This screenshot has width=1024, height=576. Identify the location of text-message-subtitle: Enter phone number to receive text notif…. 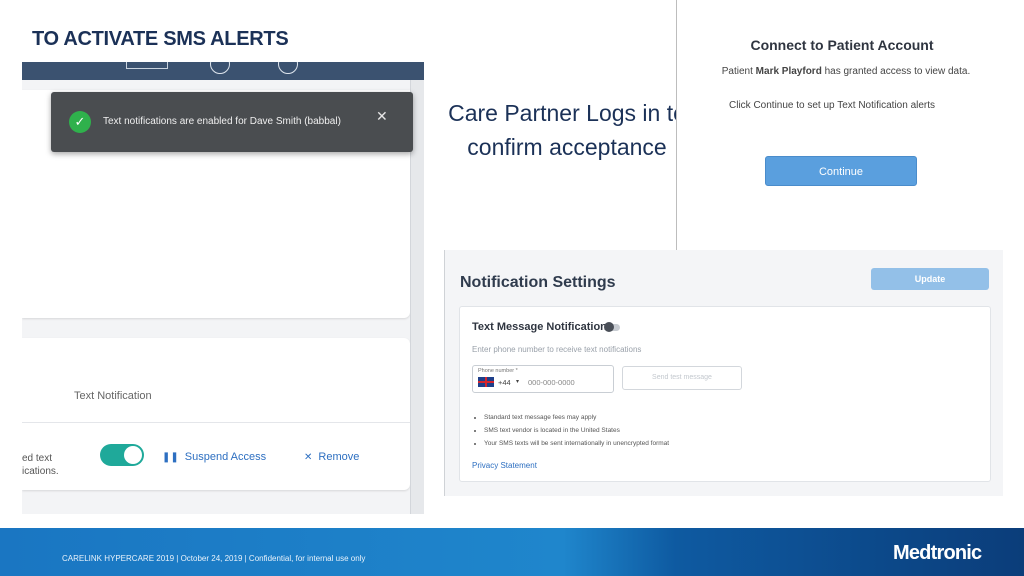
(557, 349).